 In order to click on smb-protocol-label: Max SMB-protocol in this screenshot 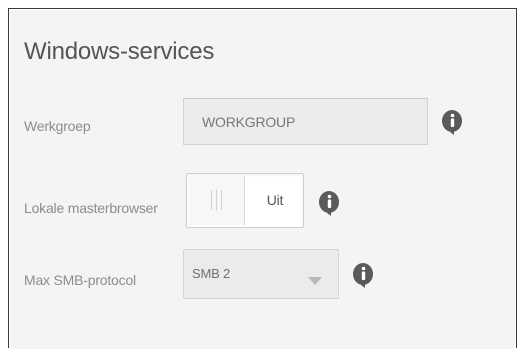, I will do `click(80, 280)`.